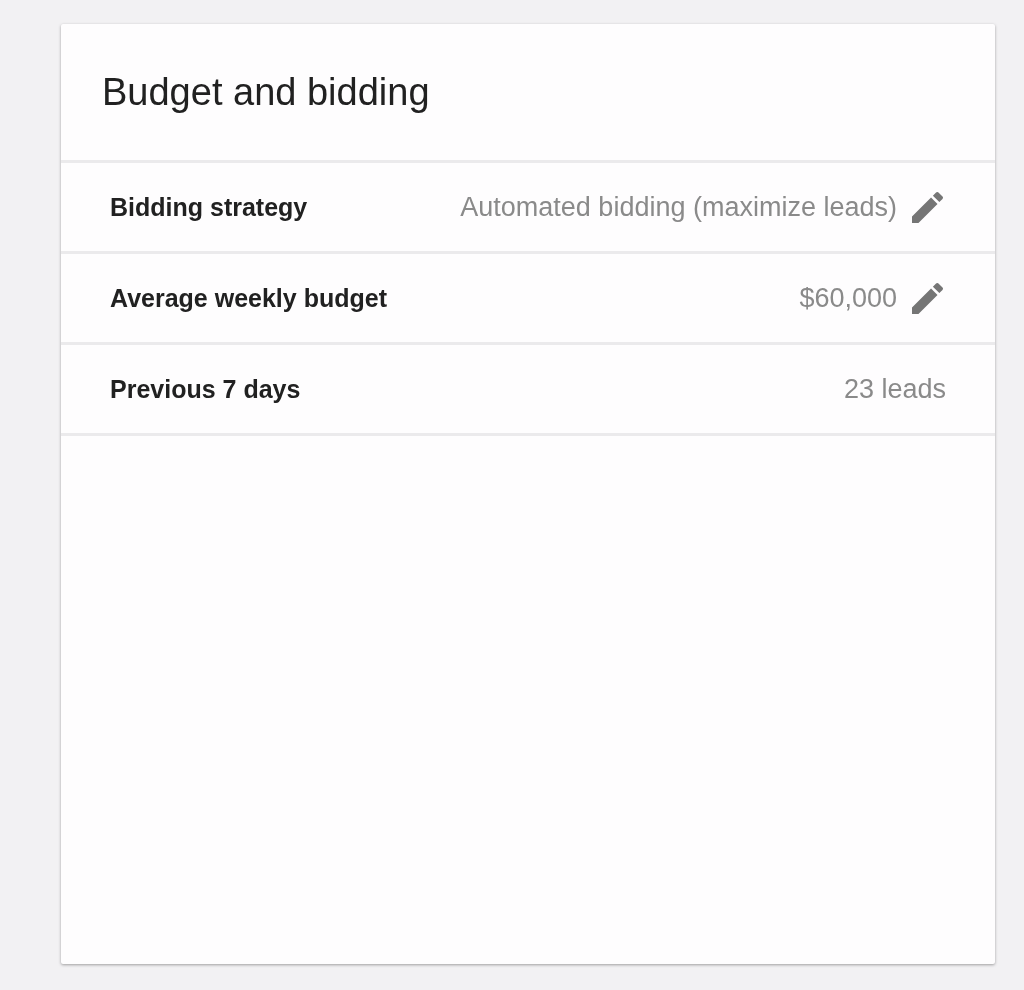 The height and width of the screenshot is (990, 1024). Describe the element at coordinates (248, 298) in the screenshot. I see `row-label: Average weekly budget` at that location.